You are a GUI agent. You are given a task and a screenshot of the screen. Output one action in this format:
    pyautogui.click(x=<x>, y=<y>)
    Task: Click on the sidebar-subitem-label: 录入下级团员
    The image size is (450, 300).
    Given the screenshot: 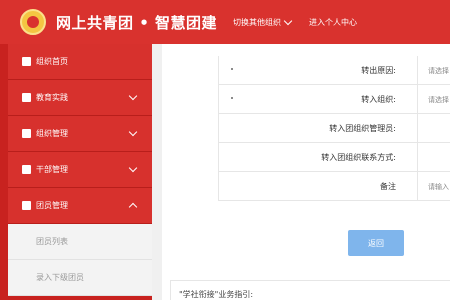 What is the action you would take?
    pyautogui.click(x=60, y=277)
    